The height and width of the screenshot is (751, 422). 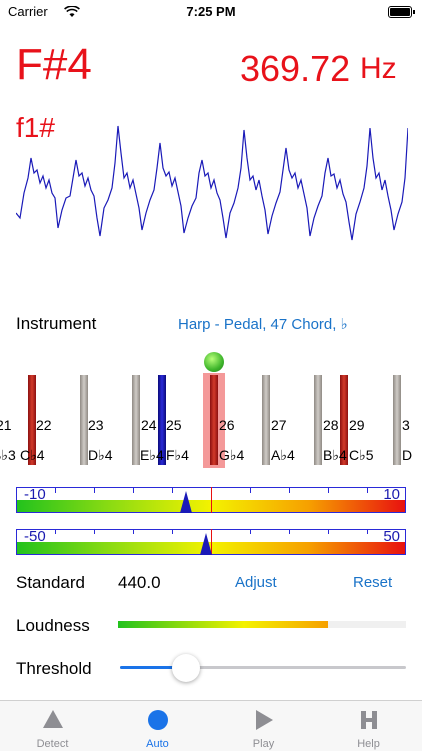 What do you see at coordinates (35, 536) in the screenshot?
I see `meter-min-label: -50` at bounding box center [35, 536].